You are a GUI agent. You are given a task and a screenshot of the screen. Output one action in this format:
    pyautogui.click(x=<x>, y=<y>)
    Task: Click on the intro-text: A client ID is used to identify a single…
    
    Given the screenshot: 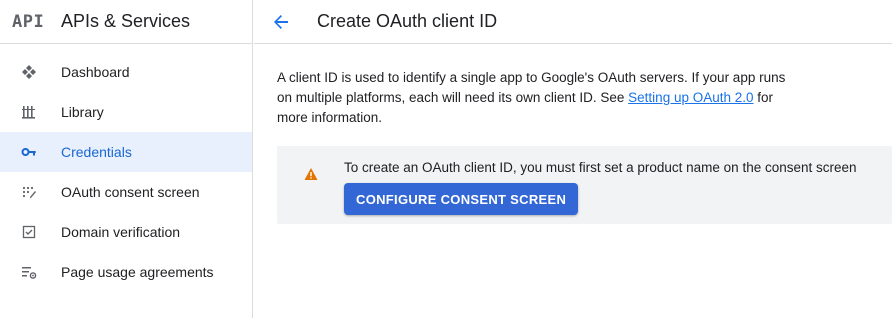 What is the action you would take?
    pyautogui.click(x=537, y=98)
    